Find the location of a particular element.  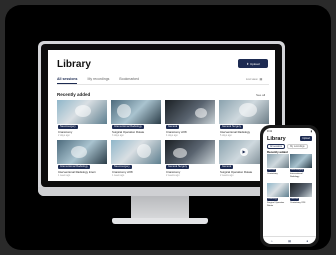

grid-icon: ▦ is located at coordinates (261, 79).